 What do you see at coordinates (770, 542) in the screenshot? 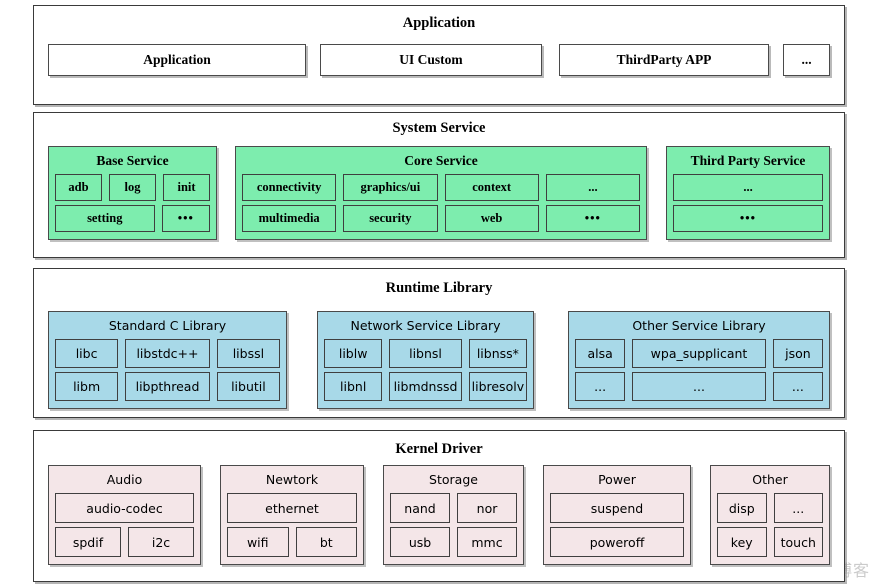
I see `group-row: key touch` at bounding box center [770, 542].